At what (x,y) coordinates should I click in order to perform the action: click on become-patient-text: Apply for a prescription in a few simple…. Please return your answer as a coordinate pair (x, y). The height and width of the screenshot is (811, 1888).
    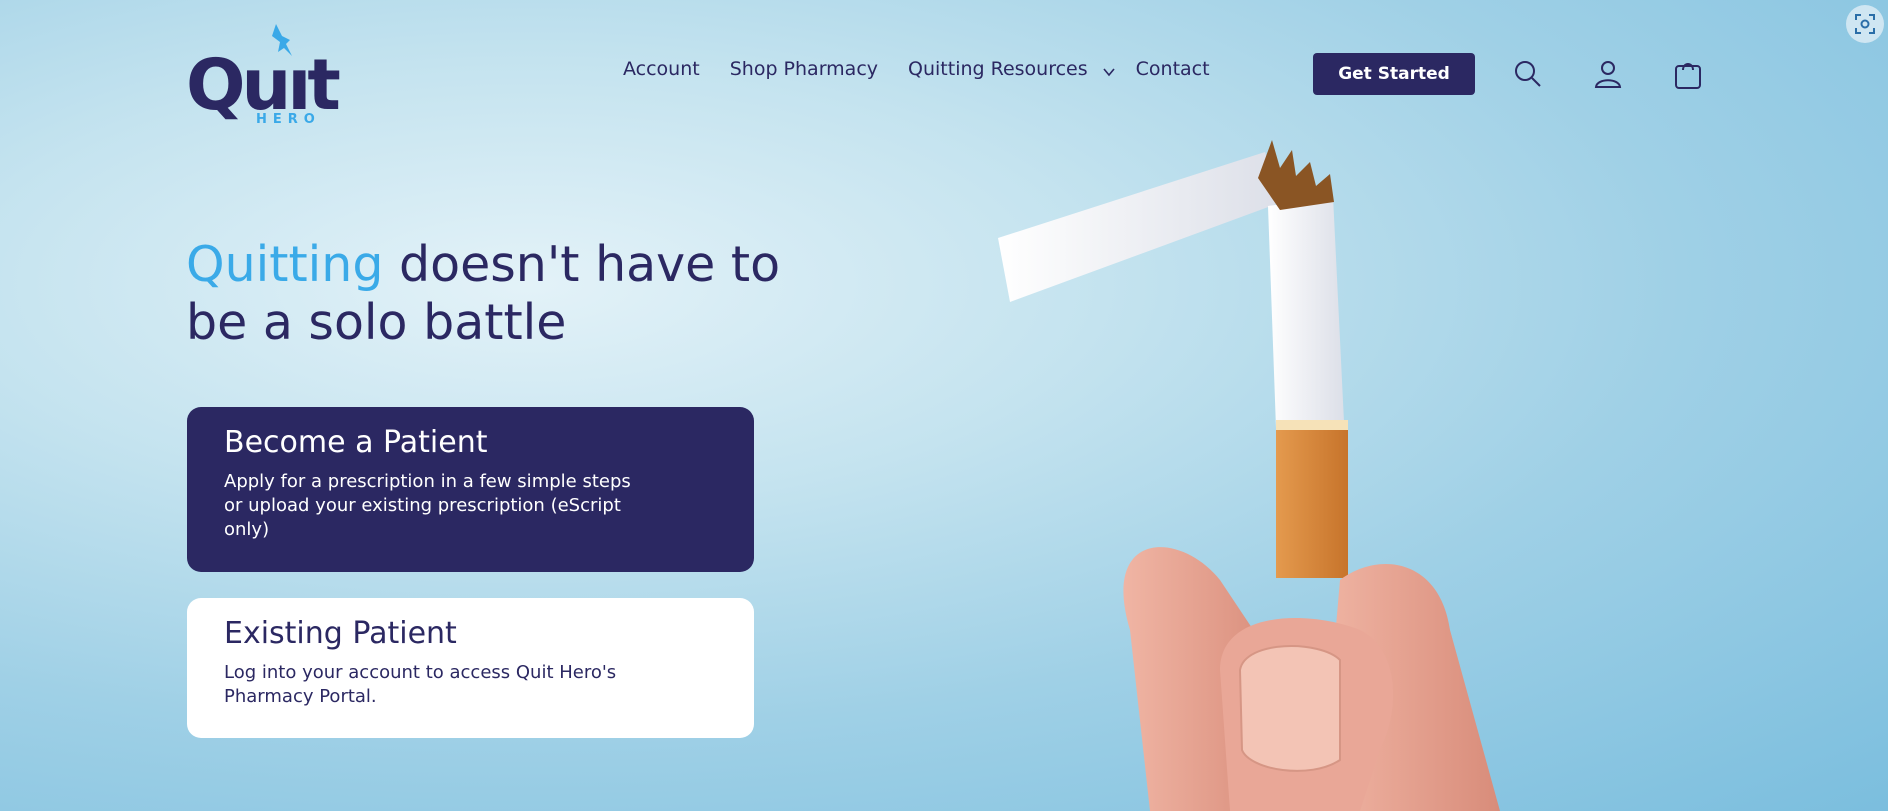
    Looking at the image, I should click on (427, 505).